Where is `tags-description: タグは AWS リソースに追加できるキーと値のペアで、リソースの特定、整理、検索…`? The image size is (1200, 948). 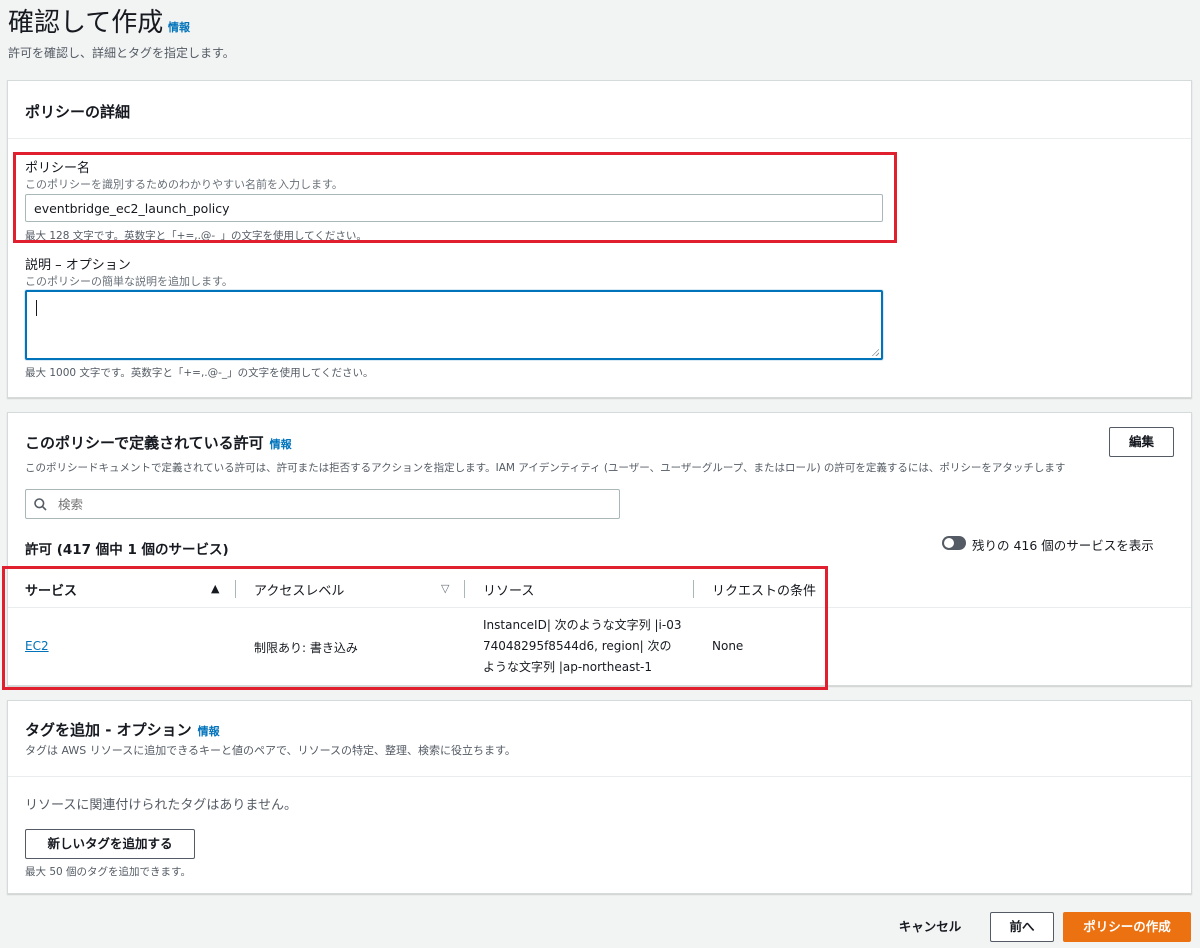
tags-description: タグは AWS リソースに追加できるキーと値のペアで、リソースの特定、整理、検索… is located at coordinates (270, 750).